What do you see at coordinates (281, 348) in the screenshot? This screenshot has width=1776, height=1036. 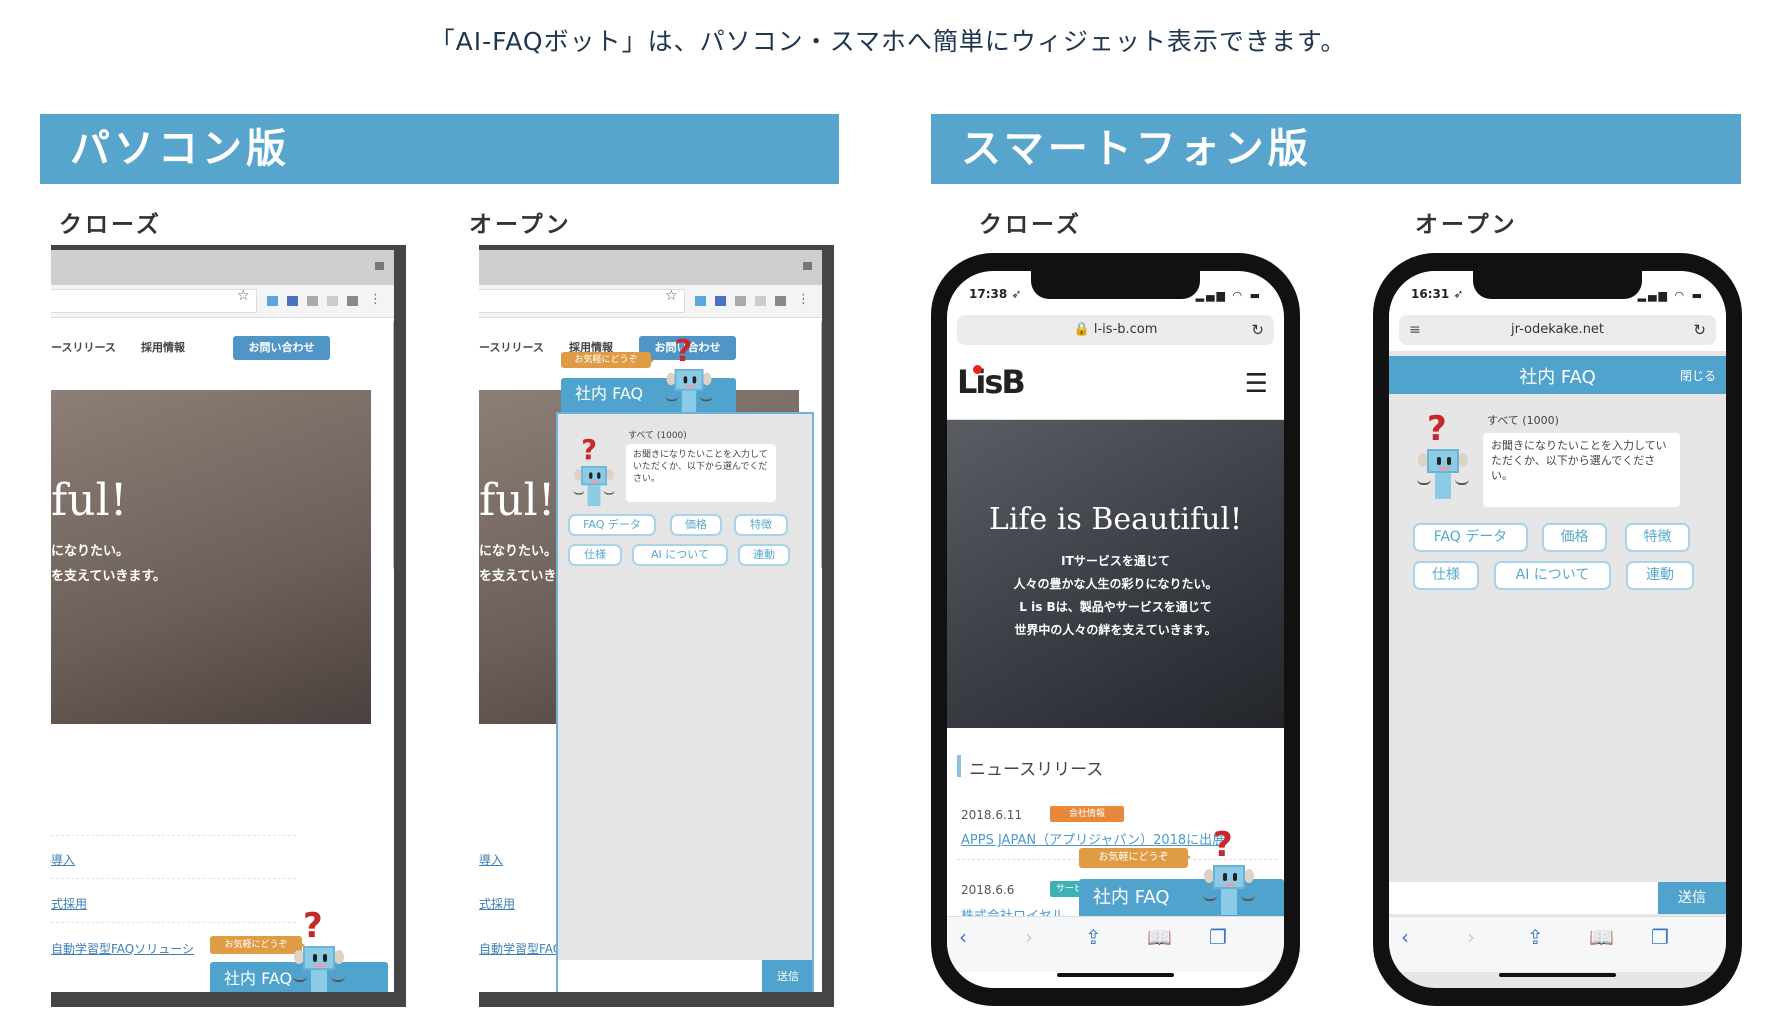 I see `contact-button: お問い合わせ` at bounding box center [281, 348].